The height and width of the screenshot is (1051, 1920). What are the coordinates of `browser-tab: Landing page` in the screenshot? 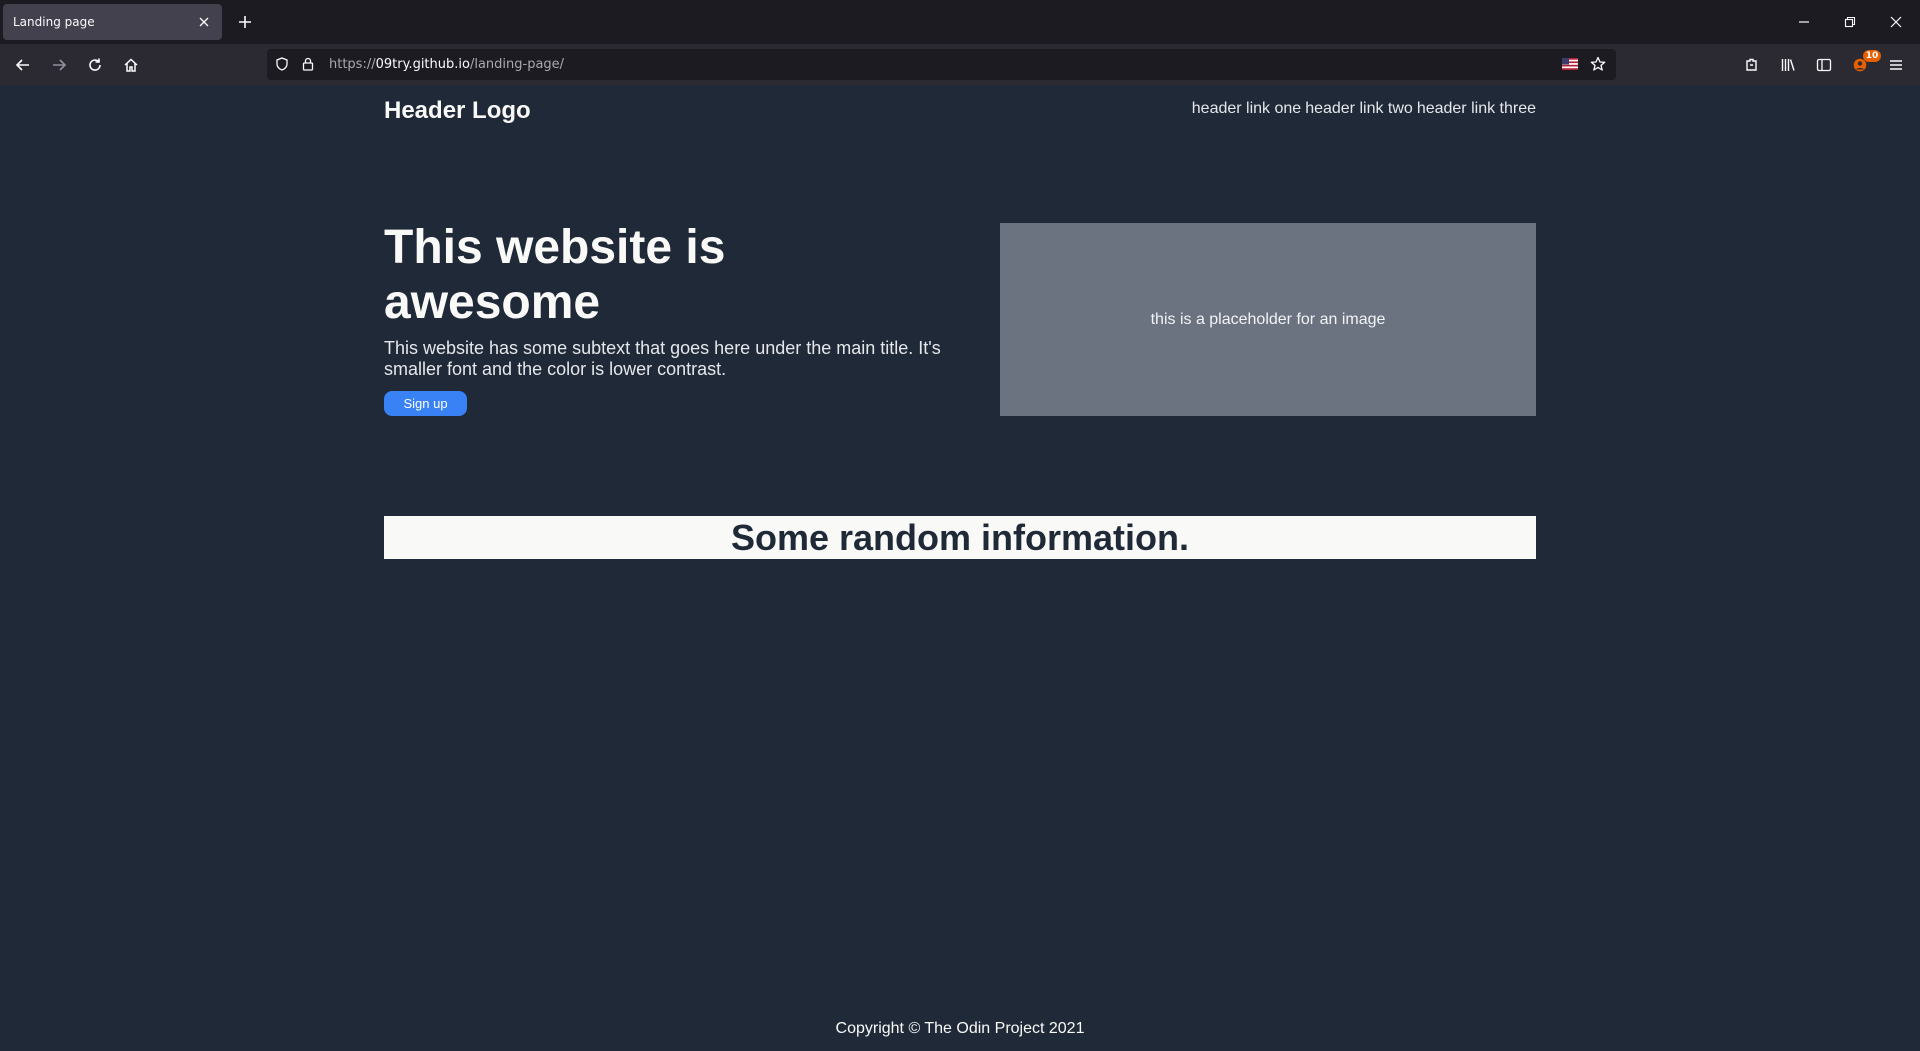 It's located at (112, 22).